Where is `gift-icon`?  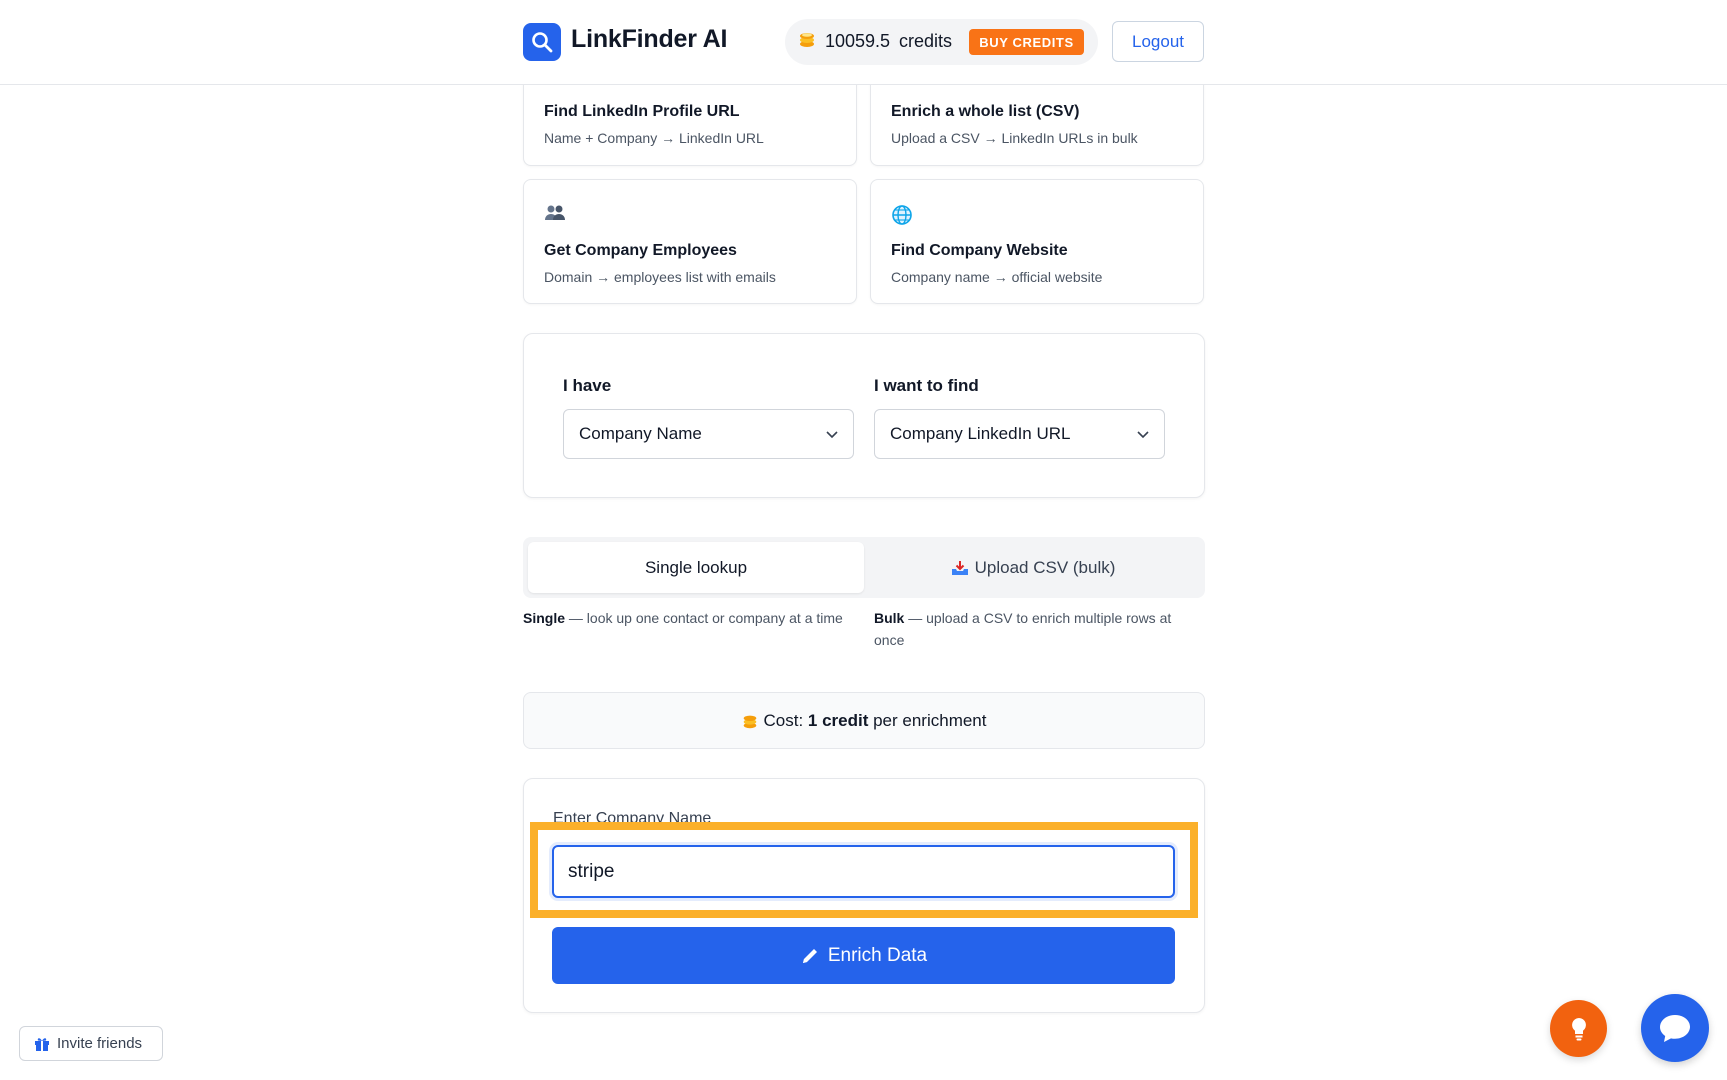 gift-icon is located at coordinates (42, 1044).